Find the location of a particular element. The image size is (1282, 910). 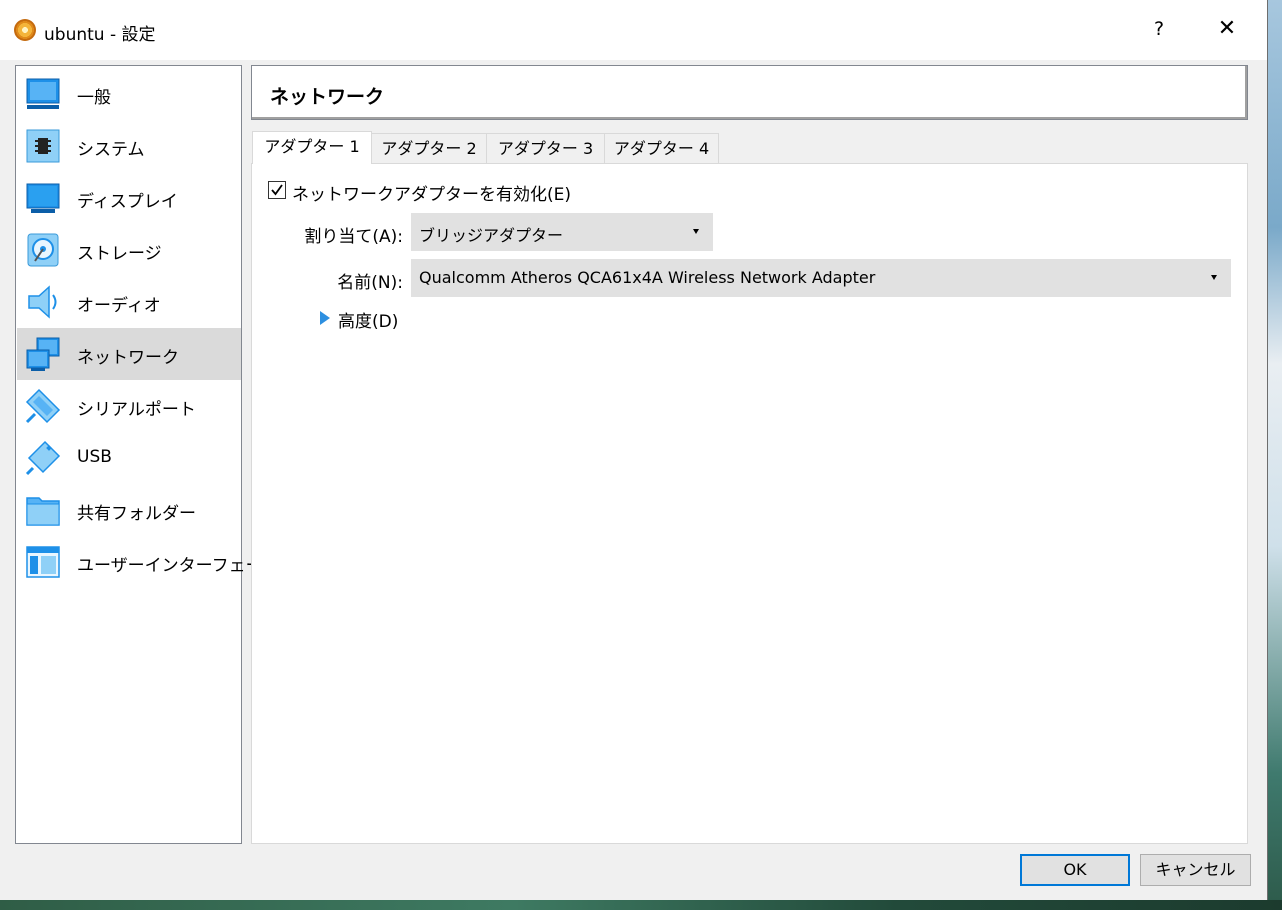

storage-icon is located at coordinates (43, 250).